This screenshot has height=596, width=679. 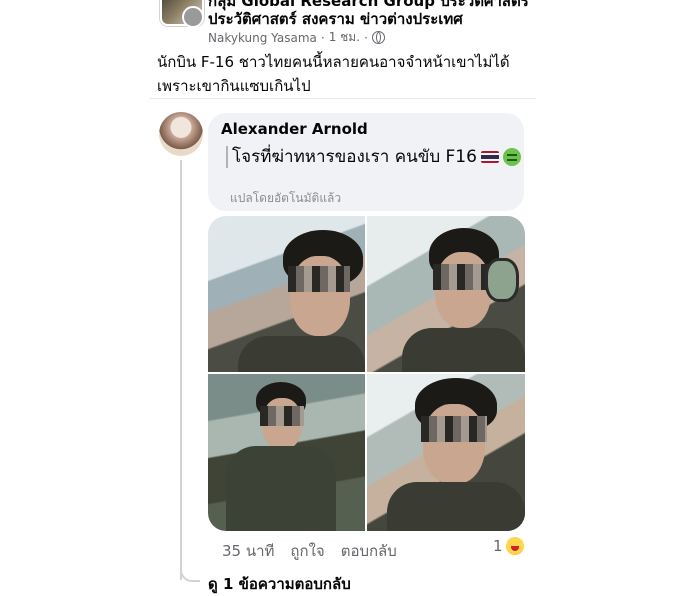 What do you see at coordinates (193, 17) in the screenshot?
I see `author-avatar` at bounding box center [193, 17].